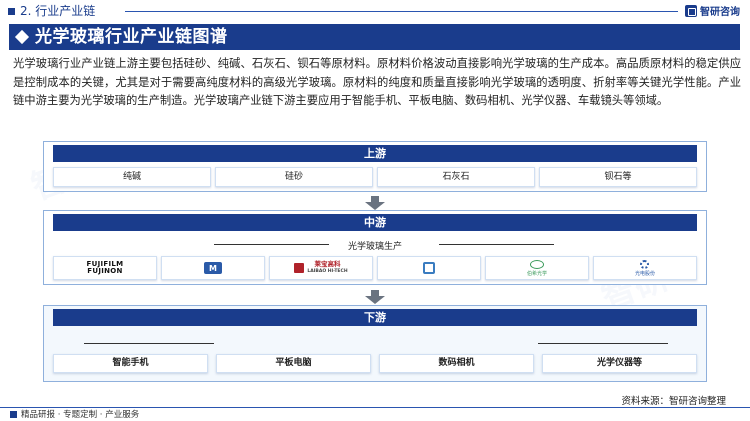  I want to click on header-divider, so click(401, 11).